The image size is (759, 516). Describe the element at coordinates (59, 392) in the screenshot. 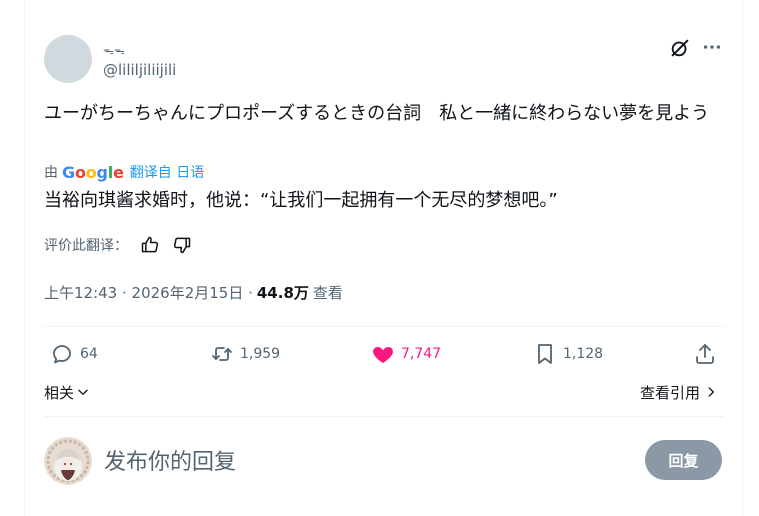

I see `related-label: 相关` at that location.